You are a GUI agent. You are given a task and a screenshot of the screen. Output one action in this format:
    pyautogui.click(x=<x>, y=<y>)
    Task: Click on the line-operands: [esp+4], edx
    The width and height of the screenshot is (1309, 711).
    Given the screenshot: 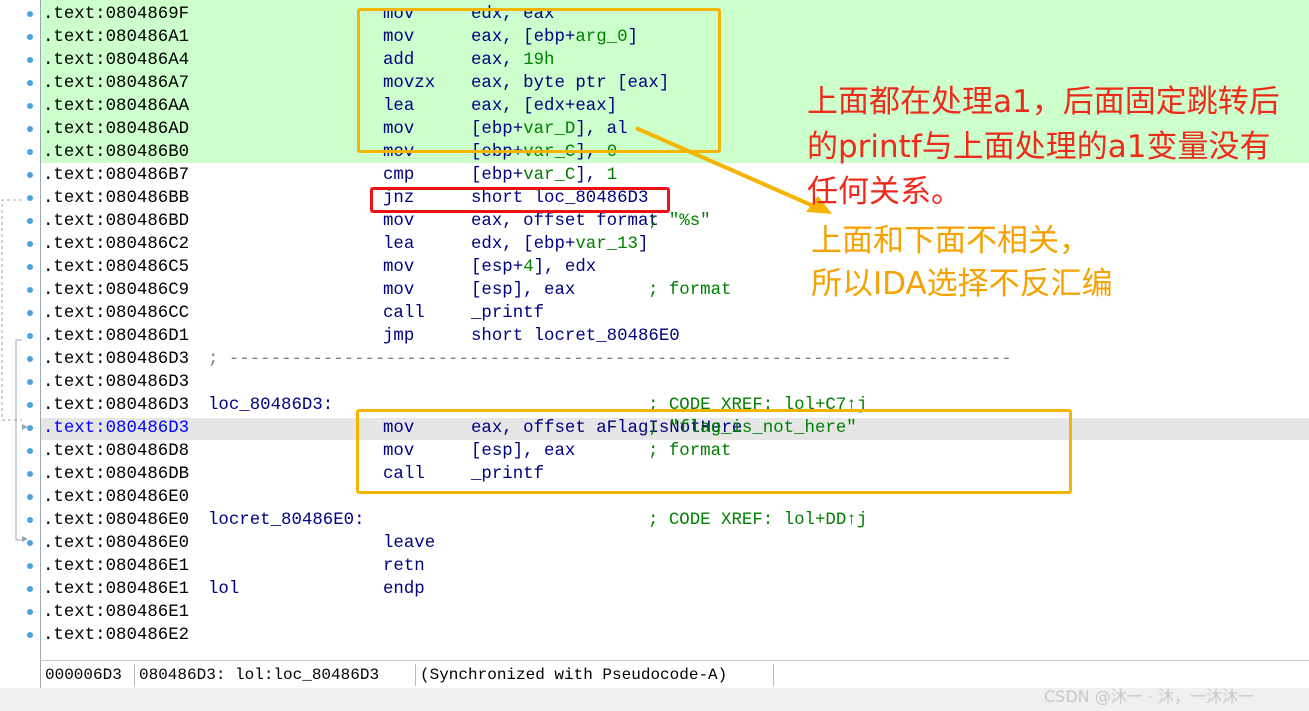 What is the action you would take?
    pyautogui.click(x=534, y=267)
    